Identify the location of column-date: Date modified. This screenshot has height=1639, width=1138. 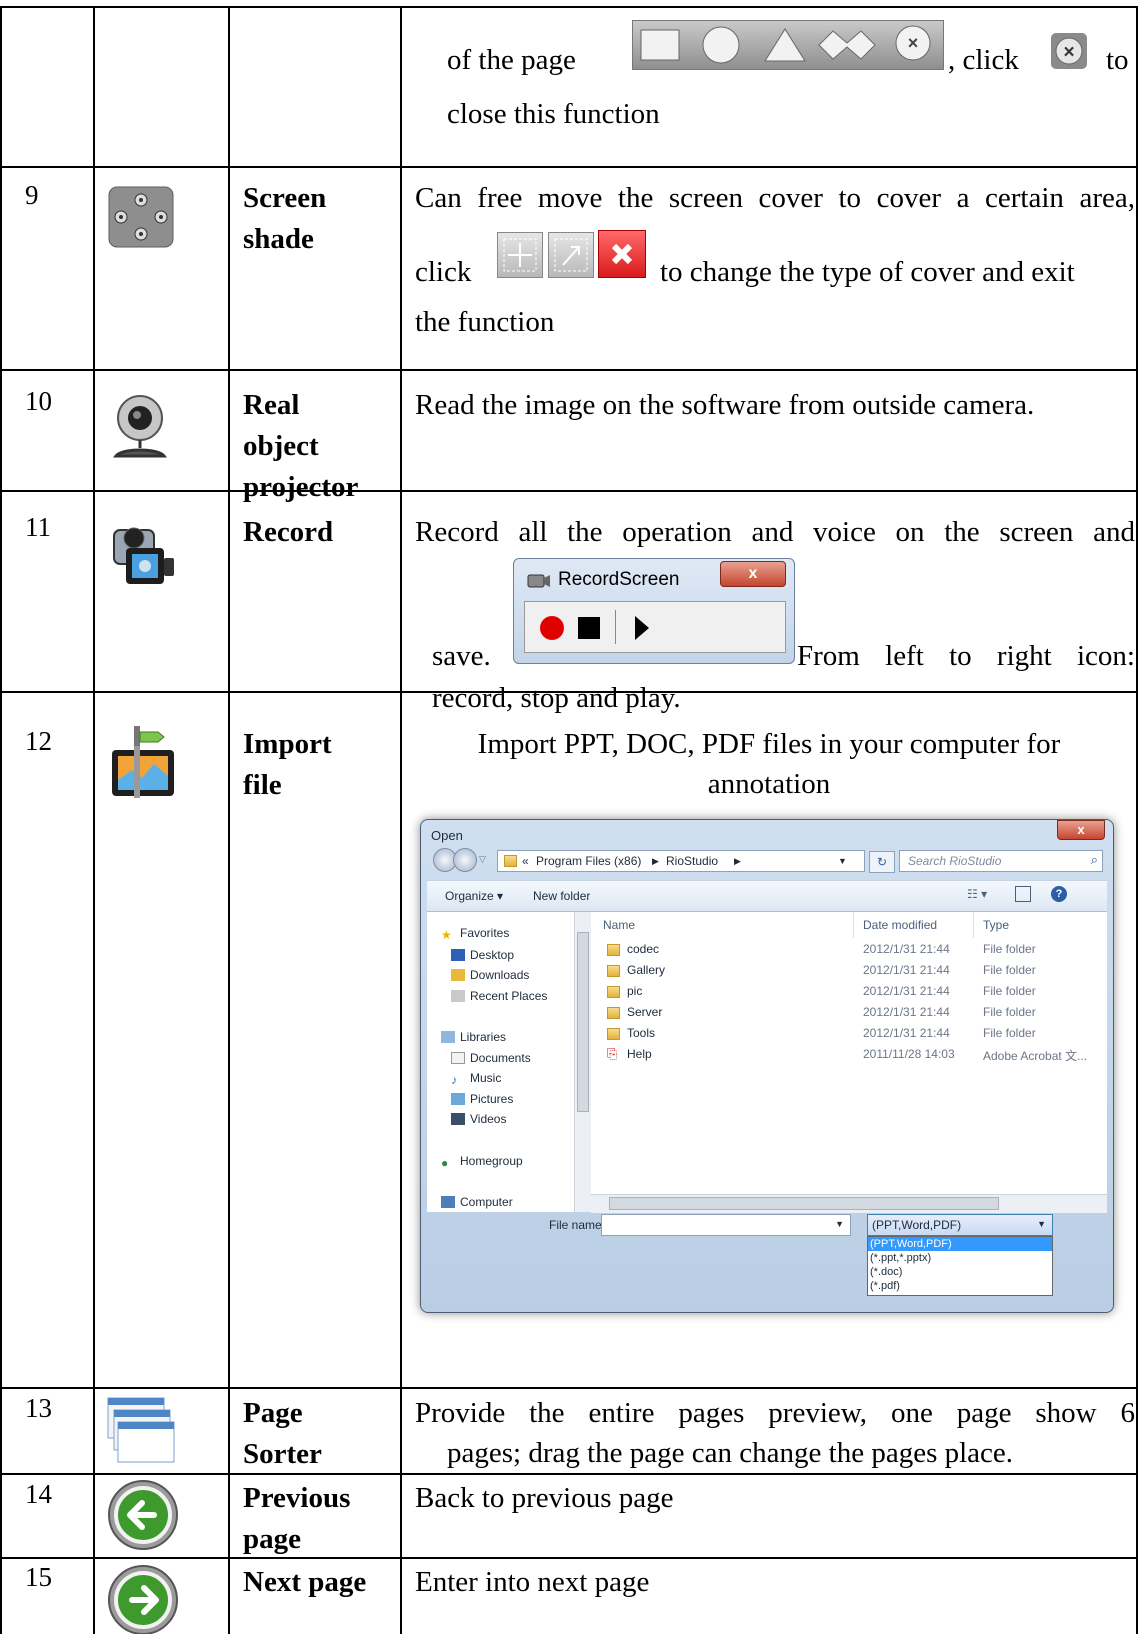
(900, 925).